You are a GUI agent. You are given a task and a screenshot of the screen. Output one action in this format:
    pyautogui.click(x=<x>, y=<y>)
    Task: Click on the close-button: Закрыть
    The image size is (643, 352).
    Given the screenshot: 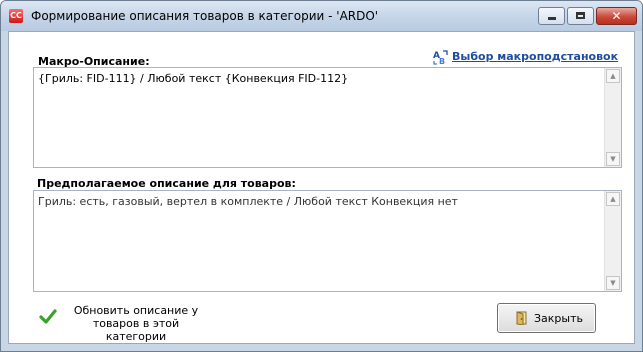 What is the action you would take?
    pyautogui.click(x=546, y=318)
    